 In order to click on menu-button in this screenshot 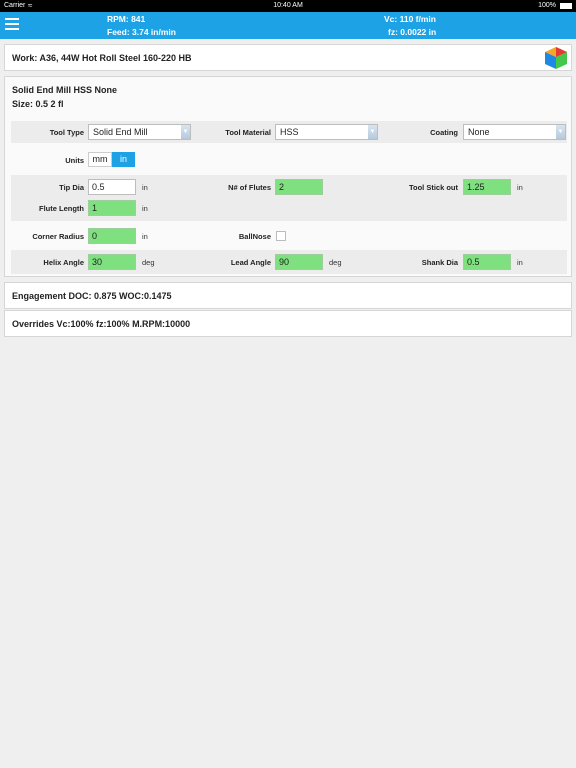, I will do `click(13, 26)`.